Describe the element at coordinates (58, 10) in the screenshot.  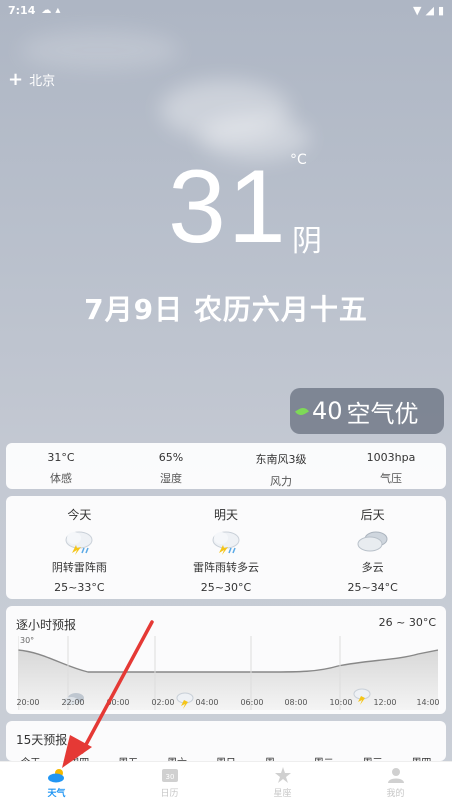
I see `notification-icon: ▴` at that location.